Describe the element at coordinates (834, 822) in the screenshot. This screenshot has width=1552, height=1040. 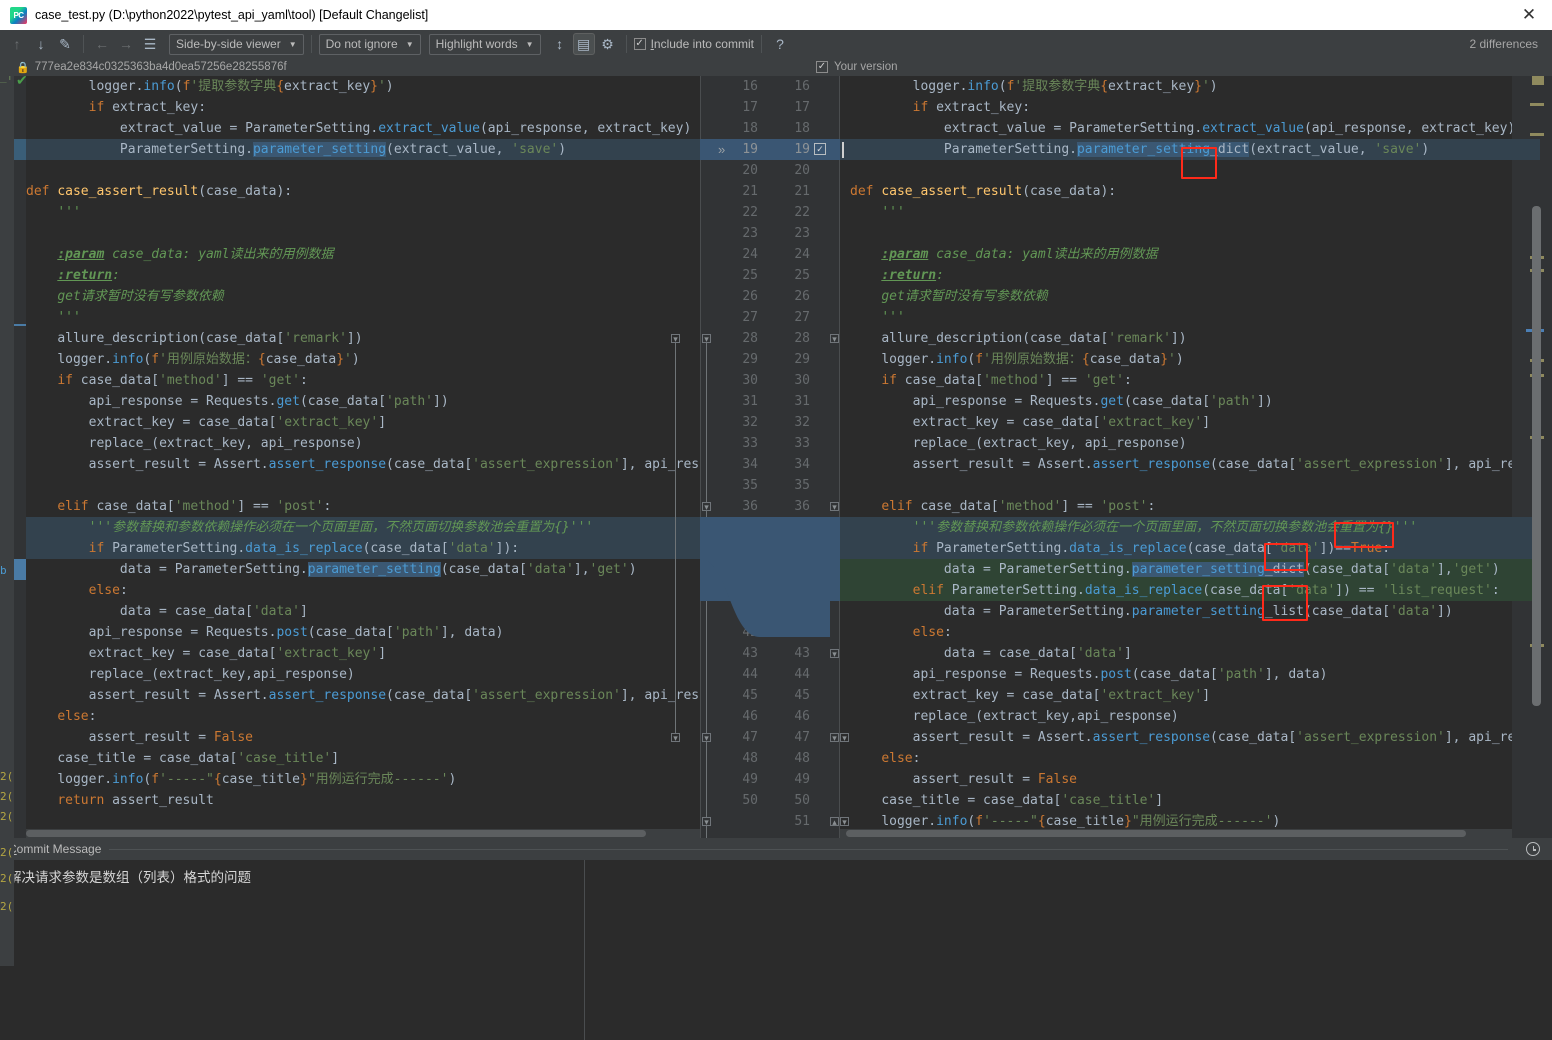
I see `fold-marker-gutter-r5: ▴` at that location.